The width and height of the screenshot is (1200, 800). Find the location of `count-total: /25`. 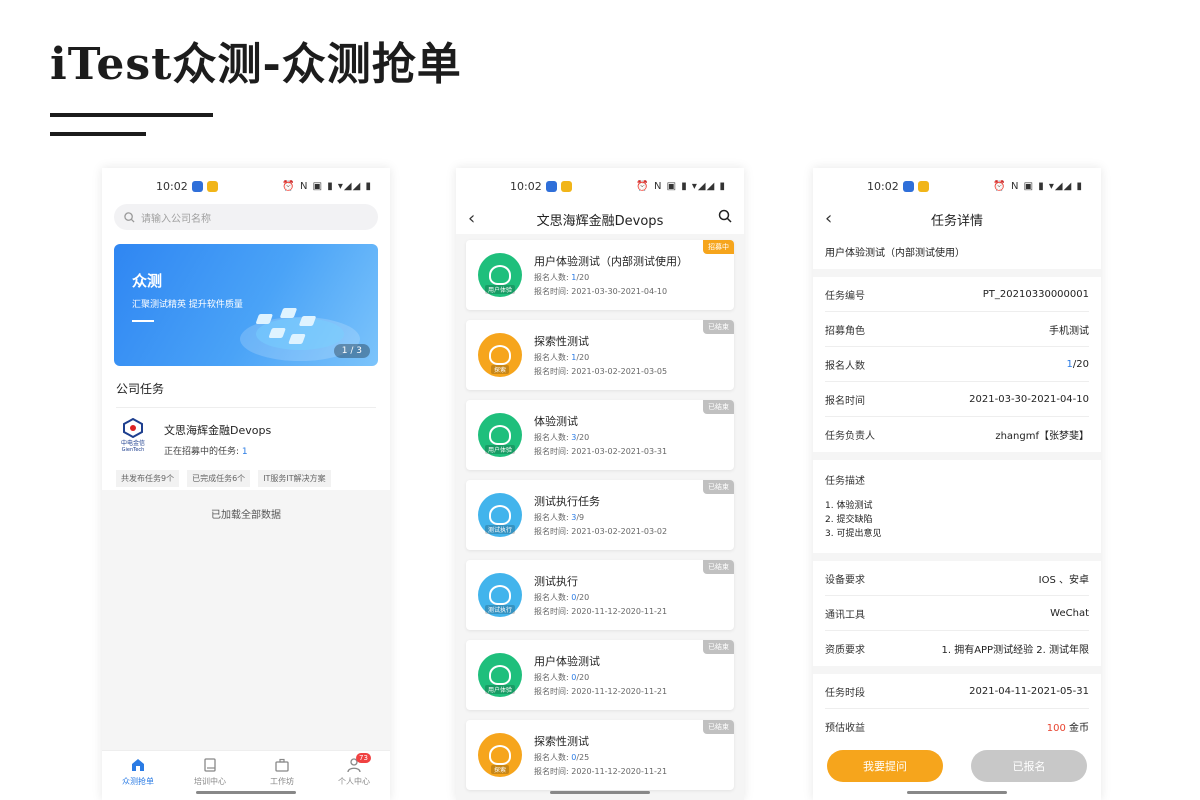

count-total: /25 is located at coordinates (583, 757).